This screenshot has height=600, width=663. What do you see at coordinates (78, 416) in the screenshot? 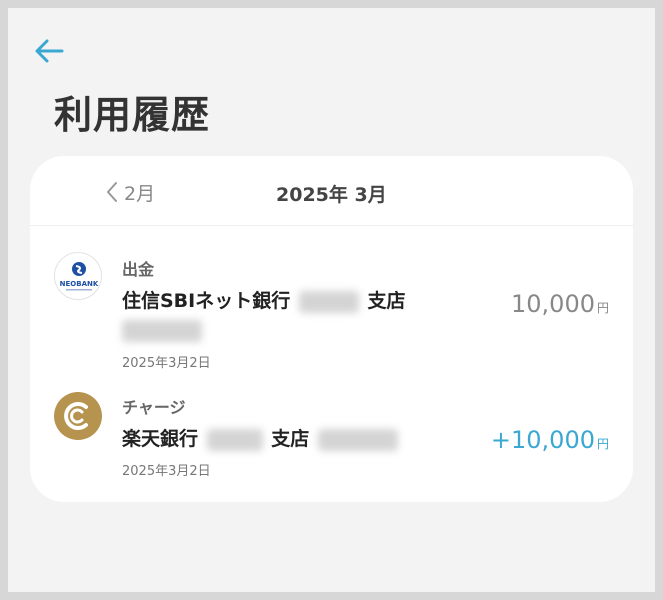
I see `coin-logo-icon` at bounding box center [78, 416].